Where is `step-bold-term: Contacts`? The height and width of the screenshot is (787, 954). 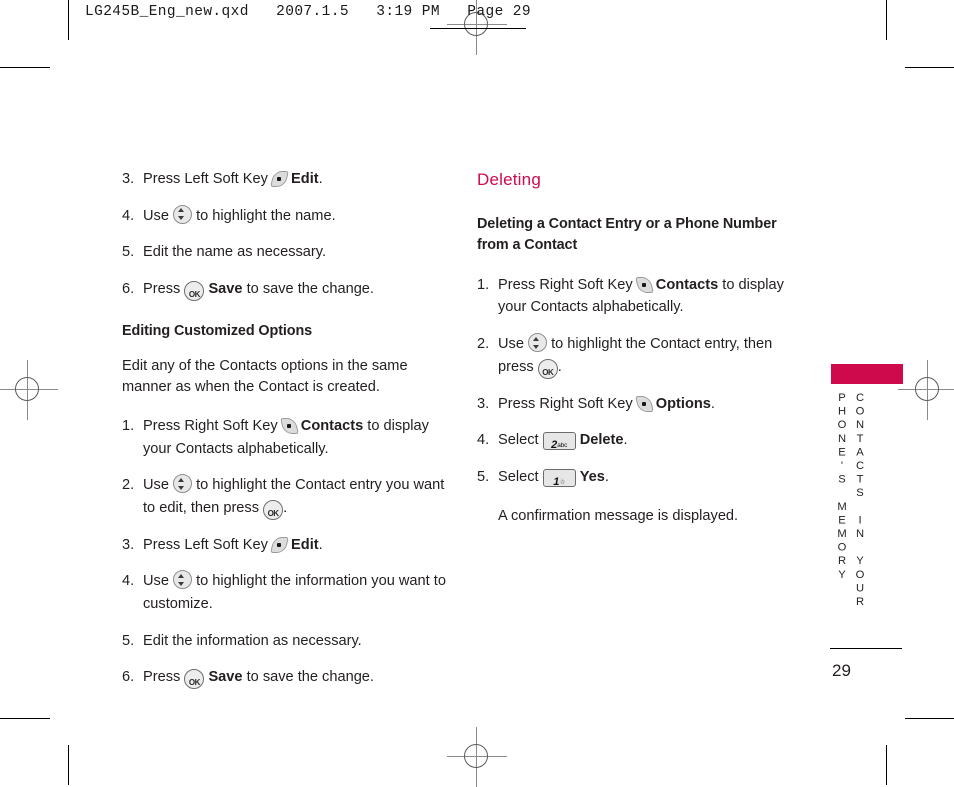 step-bold-term: Contacts is located at coordinates (687, 284).